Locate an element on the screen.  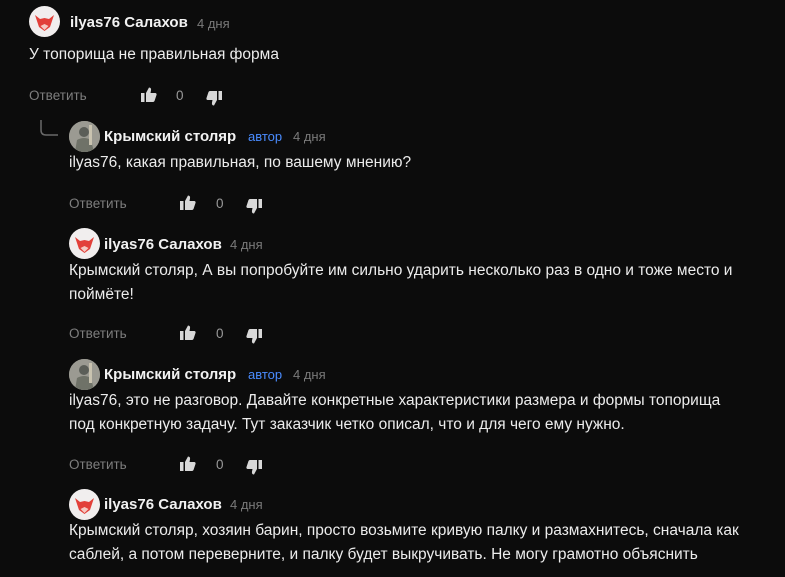
thread-connector is located at coordinates (49, 128).